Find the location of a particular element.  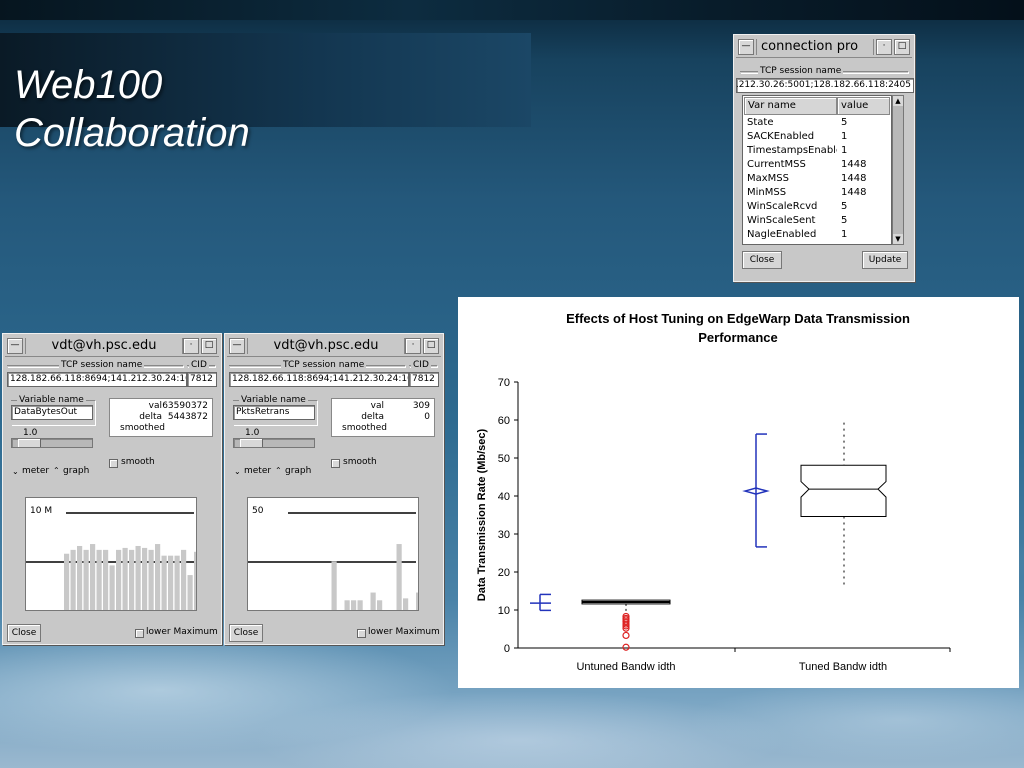

y-tick-label: 70 is located at coordinates (504, 383).